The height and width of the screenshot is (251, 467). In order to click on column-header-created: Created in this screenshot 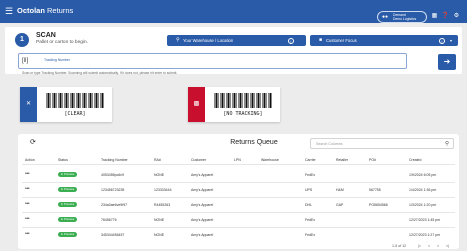, I will do `click(415, 160)`.